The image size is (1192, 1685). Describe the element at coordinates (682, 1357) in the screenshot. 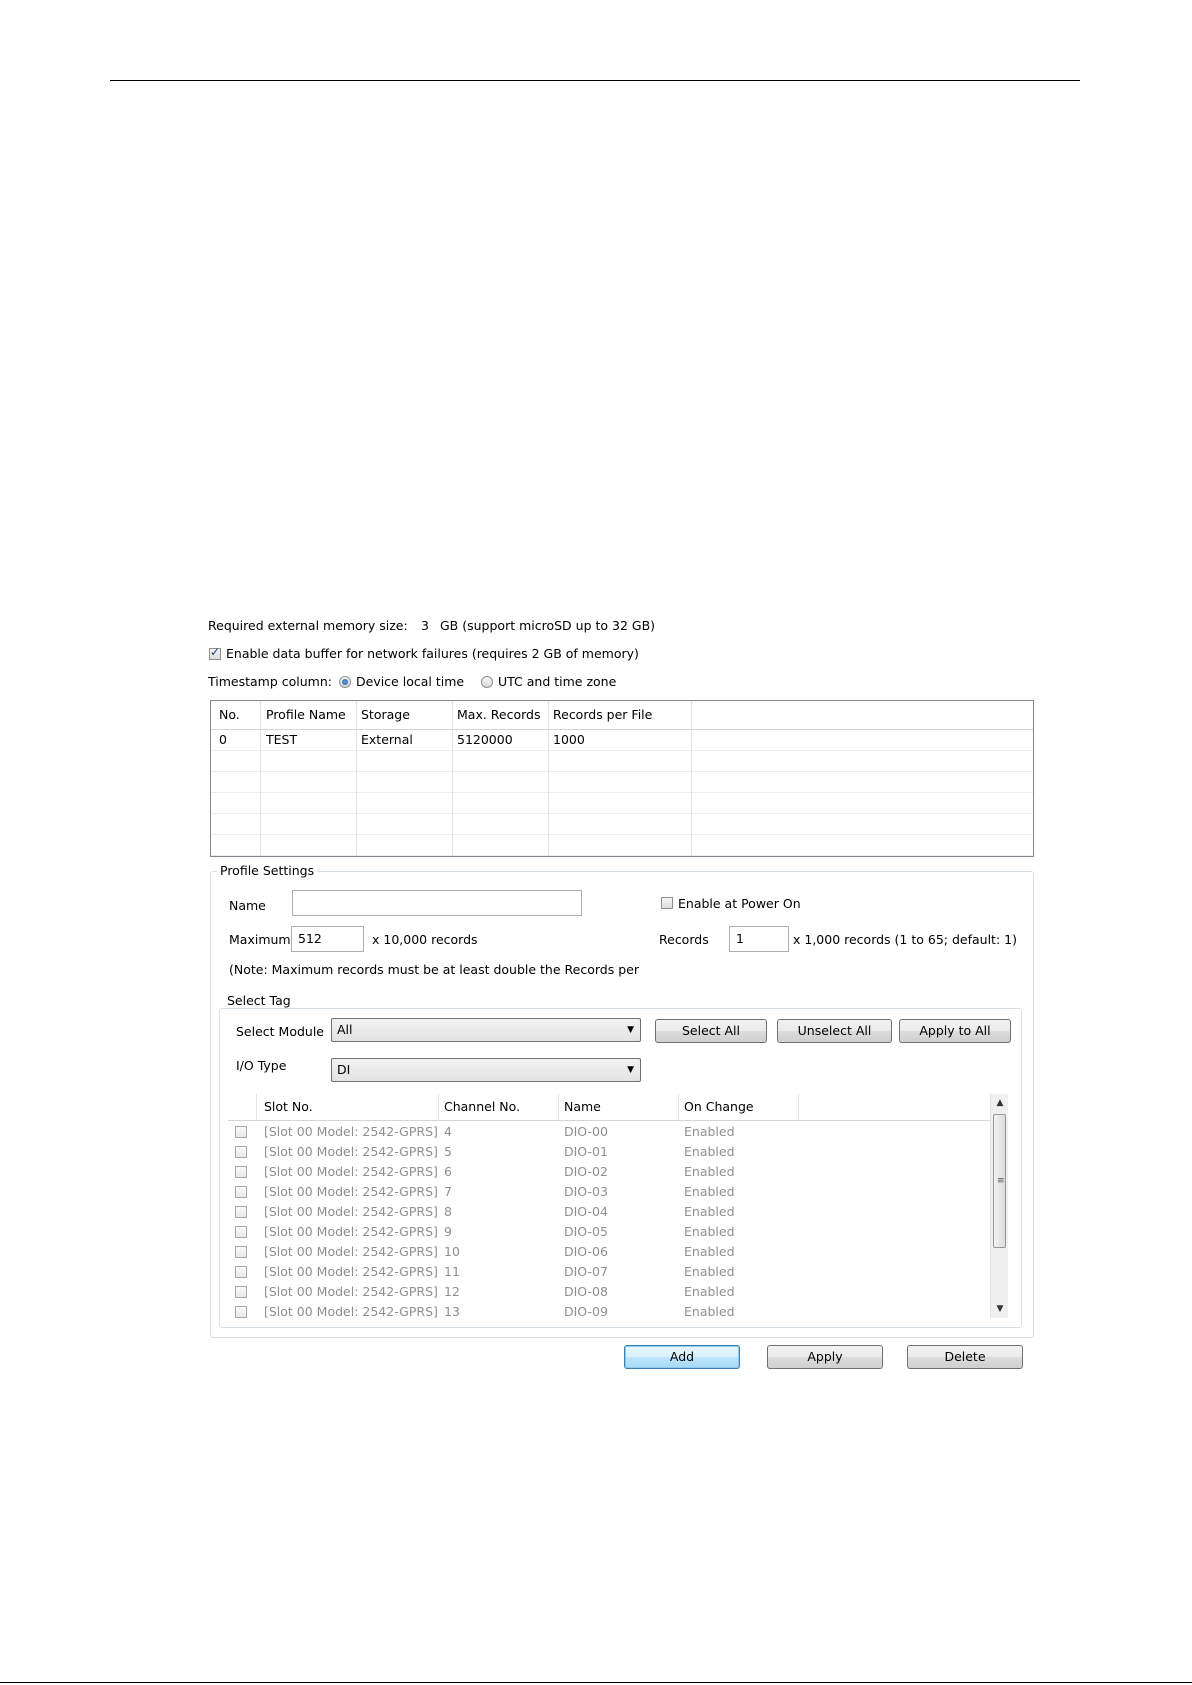

I see `add-button: Add` at that location.